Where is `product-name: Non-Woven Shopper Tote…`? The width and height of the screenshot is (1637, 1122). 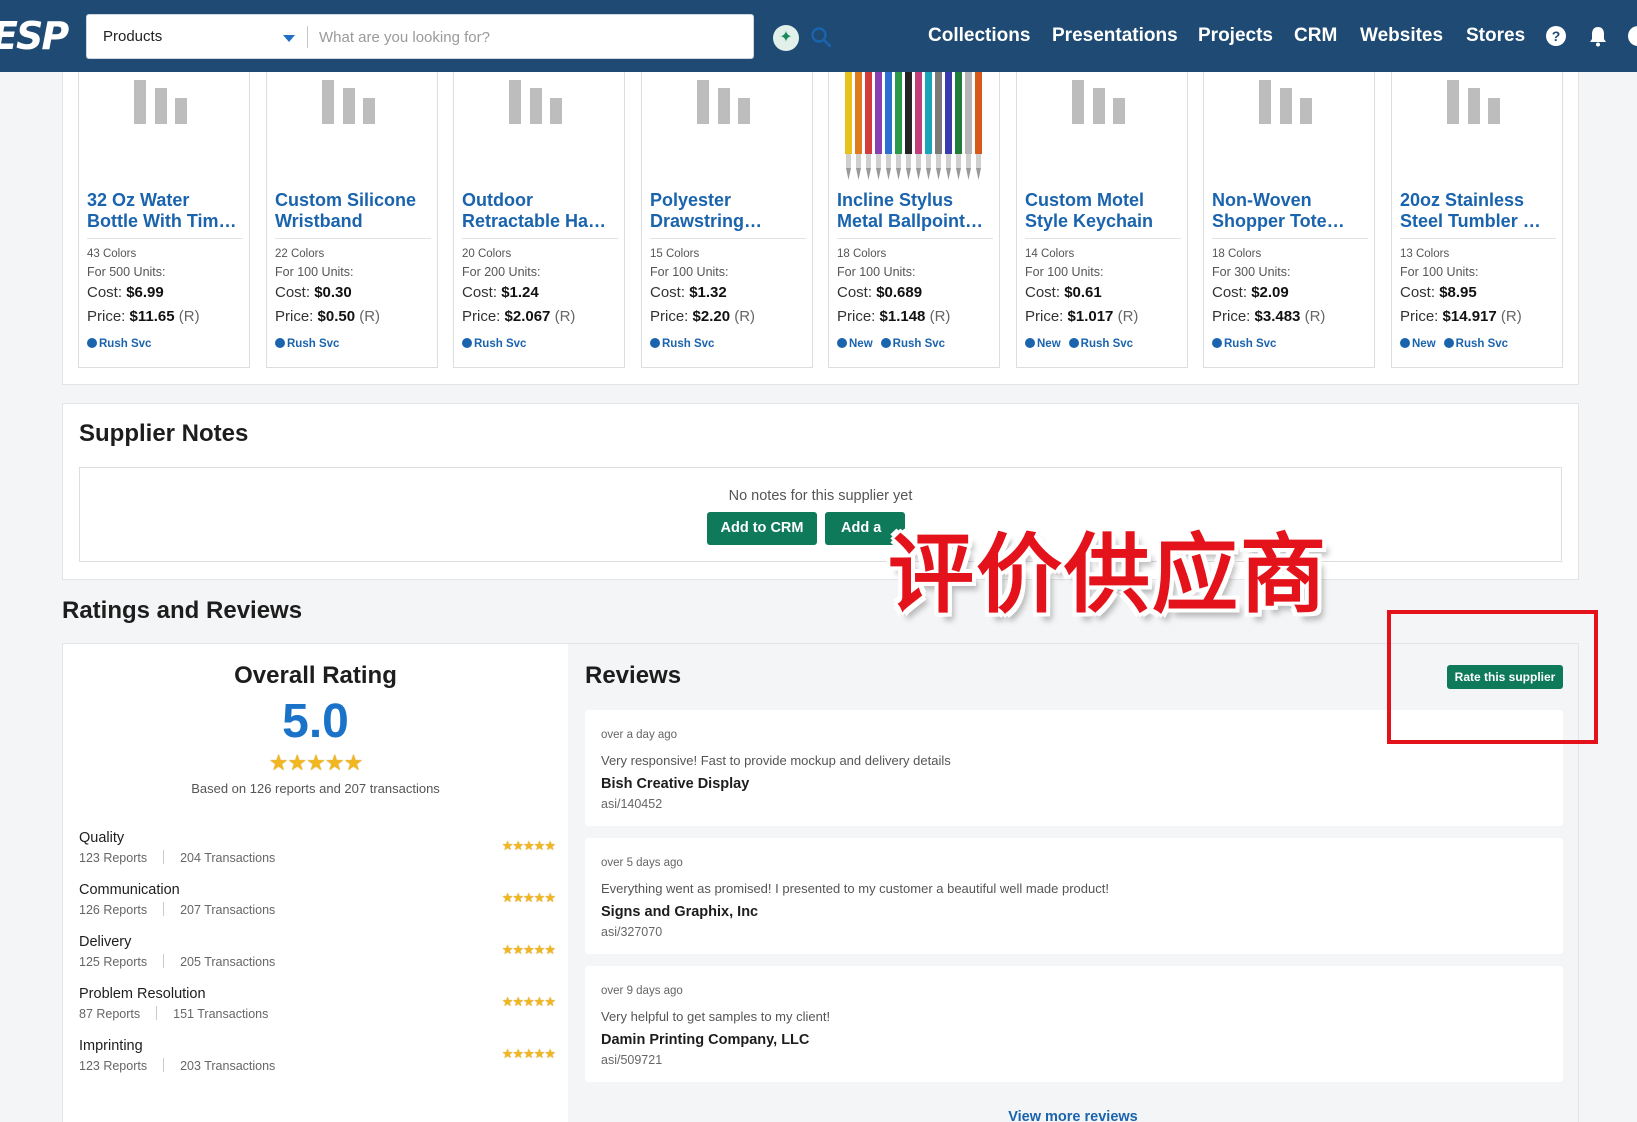 product-name: Non-Woven Shopper Tote… is located at coordinates (1290, 211).